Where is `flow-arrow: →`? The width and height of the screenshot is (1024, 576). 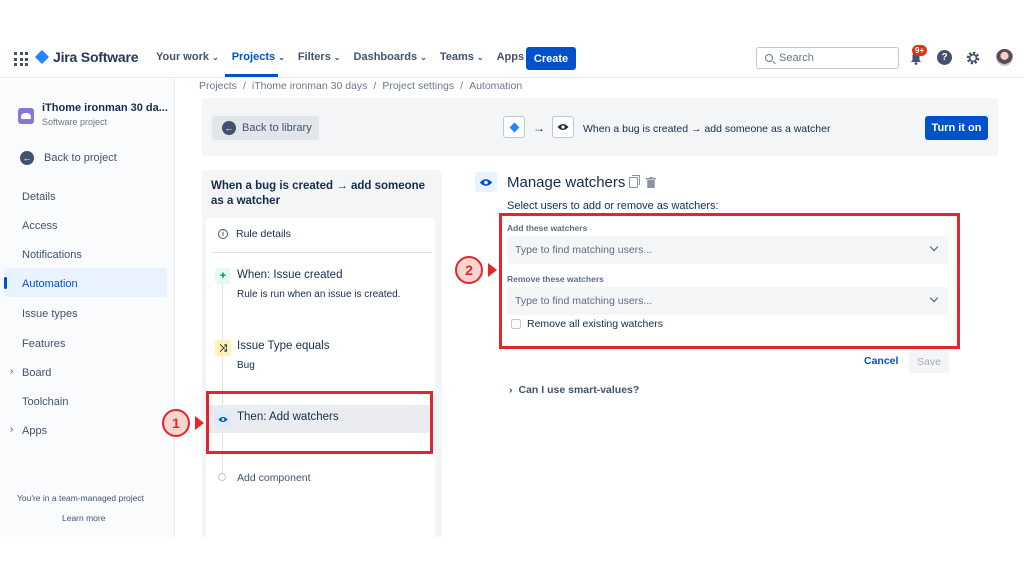 flow-arrow: → is located at coordinates (539, 128).